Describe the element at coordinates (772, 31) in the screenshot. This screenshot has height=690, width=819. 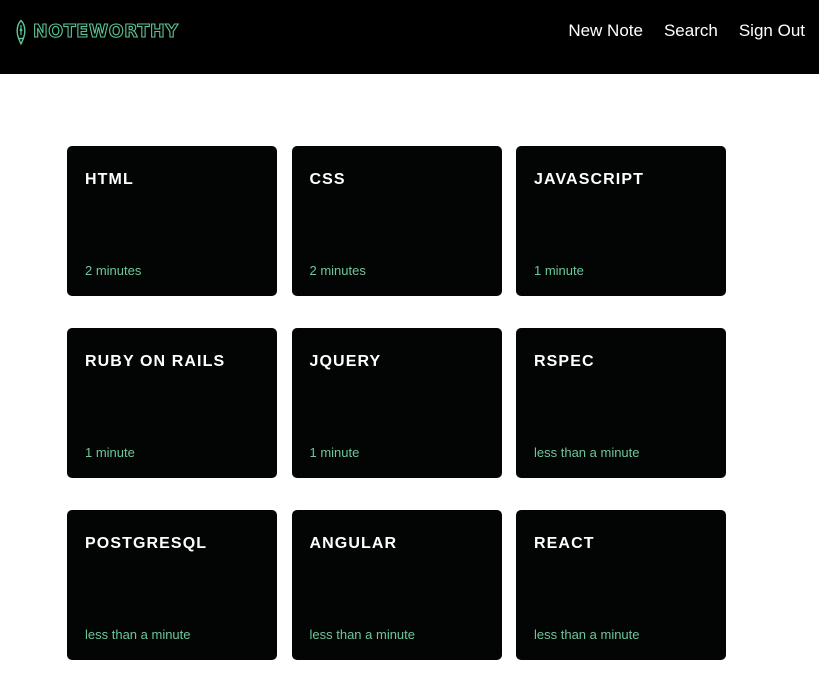
I see `sign-out-link: Sign Out` at that location.